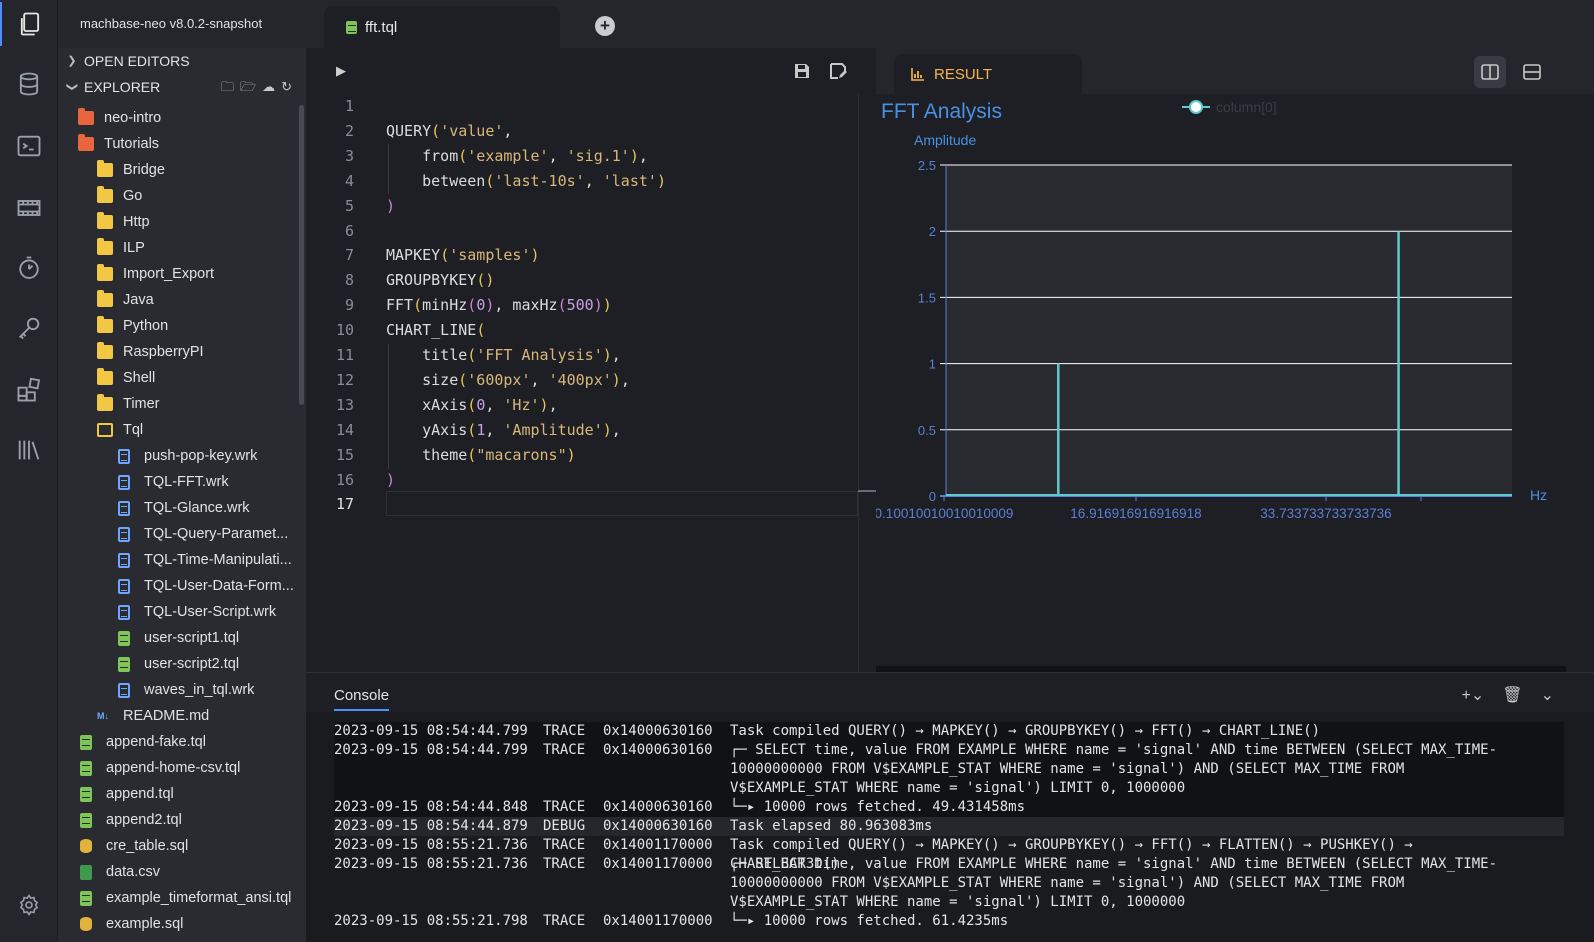 The height and width of the screenshot is (942, 1594). What do you see at coordinates (1512, 695) in the screenshot?
I see `trash-icon: 🗑` at bounding box center [1512, 695].